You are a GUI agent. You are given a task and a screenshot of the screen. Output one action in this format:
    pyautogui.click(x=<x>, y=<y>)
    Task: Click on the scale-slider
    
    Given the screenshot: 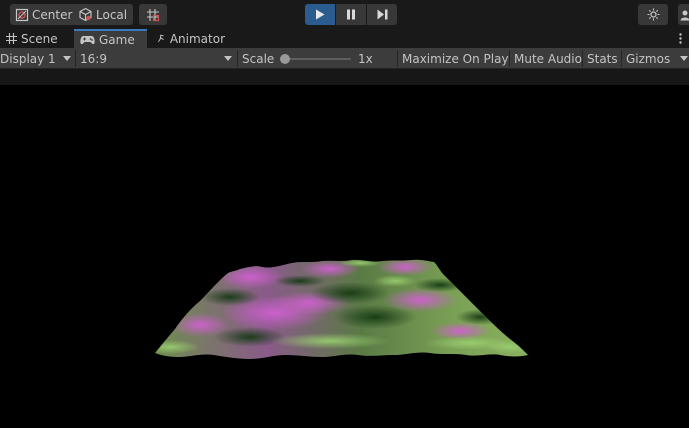 What is the action you would take?
    pyautogui.click(x=317, y=59)
    